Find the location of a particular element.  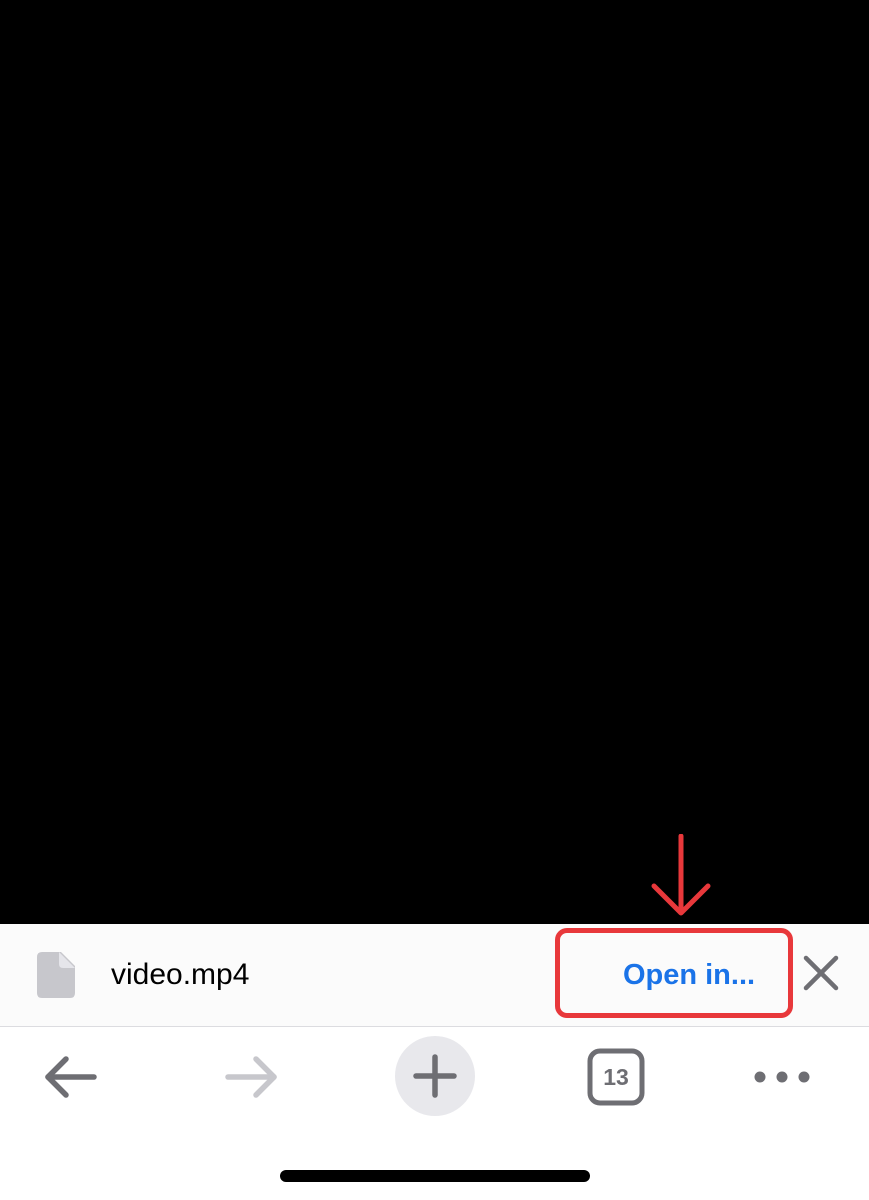

plus-icon is located at coordinates (435, 1076).